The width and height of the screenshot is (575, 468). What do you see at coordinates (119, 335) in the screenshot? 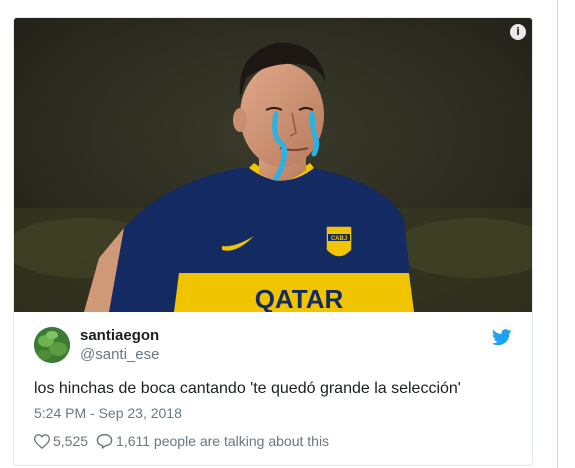
I see `display-name: santiaegon` at bounding box center [119, 335].